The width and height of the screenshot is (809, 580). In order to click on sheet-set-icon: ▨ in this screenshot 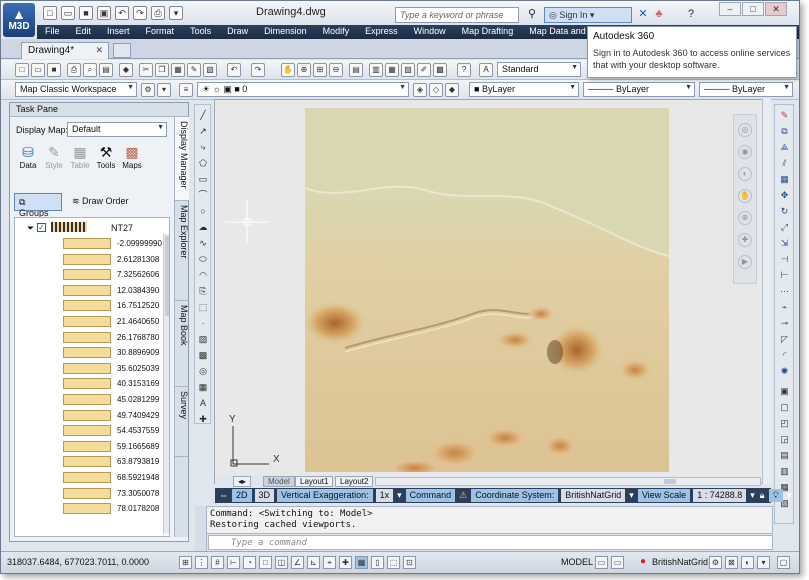, I will do `click(408, 70)`.